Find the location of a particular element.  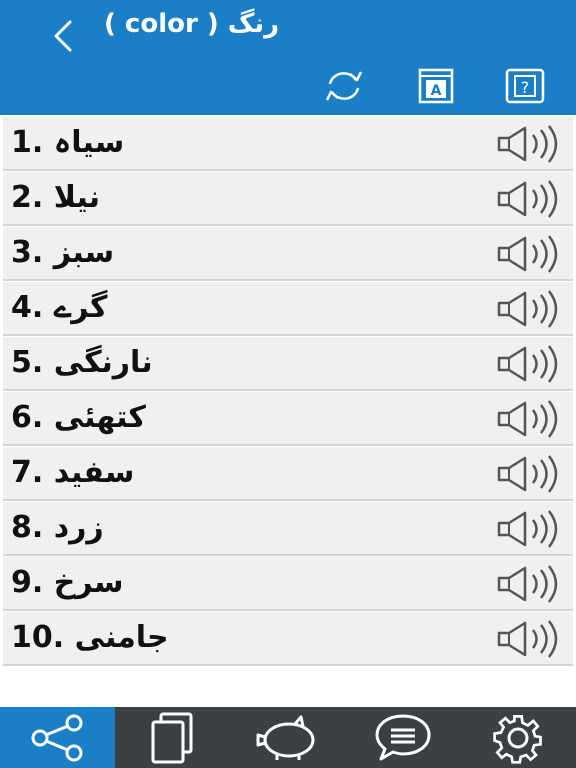

word-label: سبز .3 is located at coordinates (63, 252).